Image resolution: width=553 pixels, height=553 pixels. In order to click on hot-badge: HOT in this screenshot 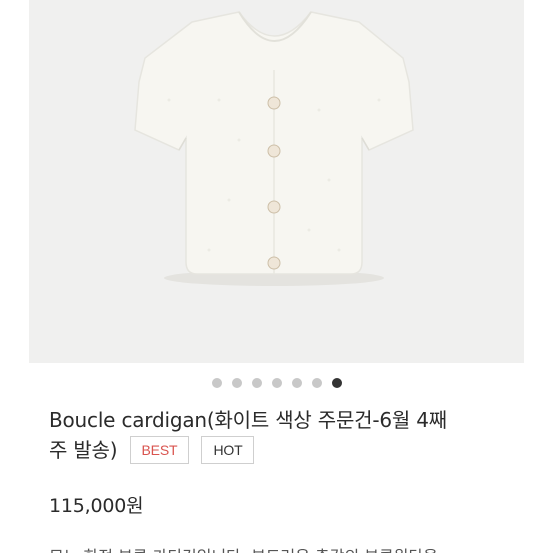, I will do `click(228, 449)`.